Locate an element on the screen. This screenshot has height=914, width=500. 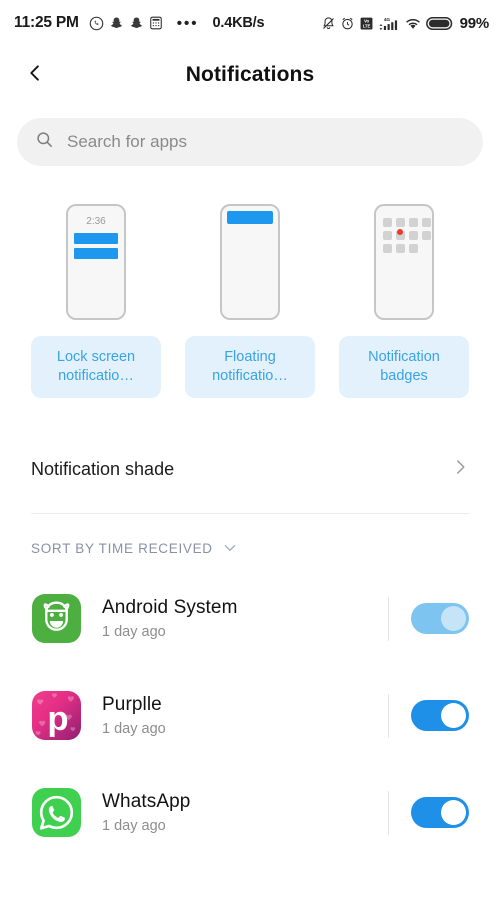
battery-percent-label: 99% is located at coordinates (474, 23).